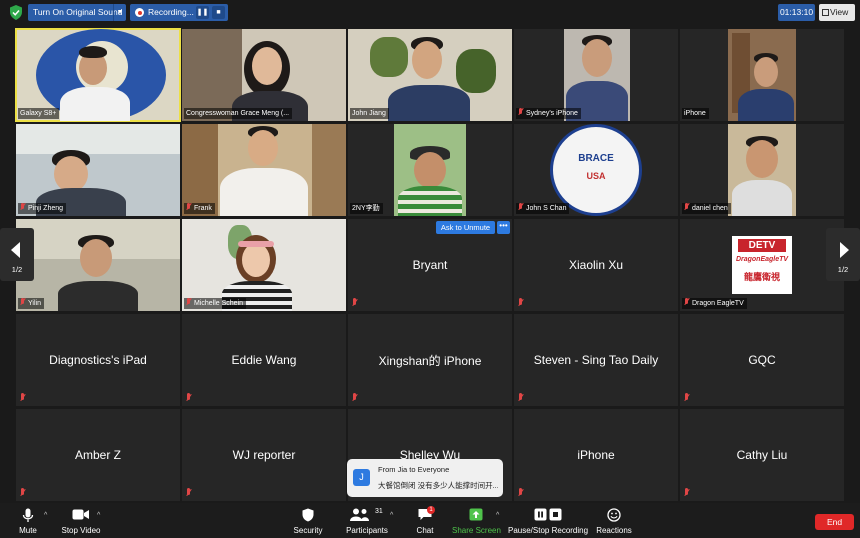 This screenshot has width=860, height=538. I want to click on view-label: View, so click(839, 12).